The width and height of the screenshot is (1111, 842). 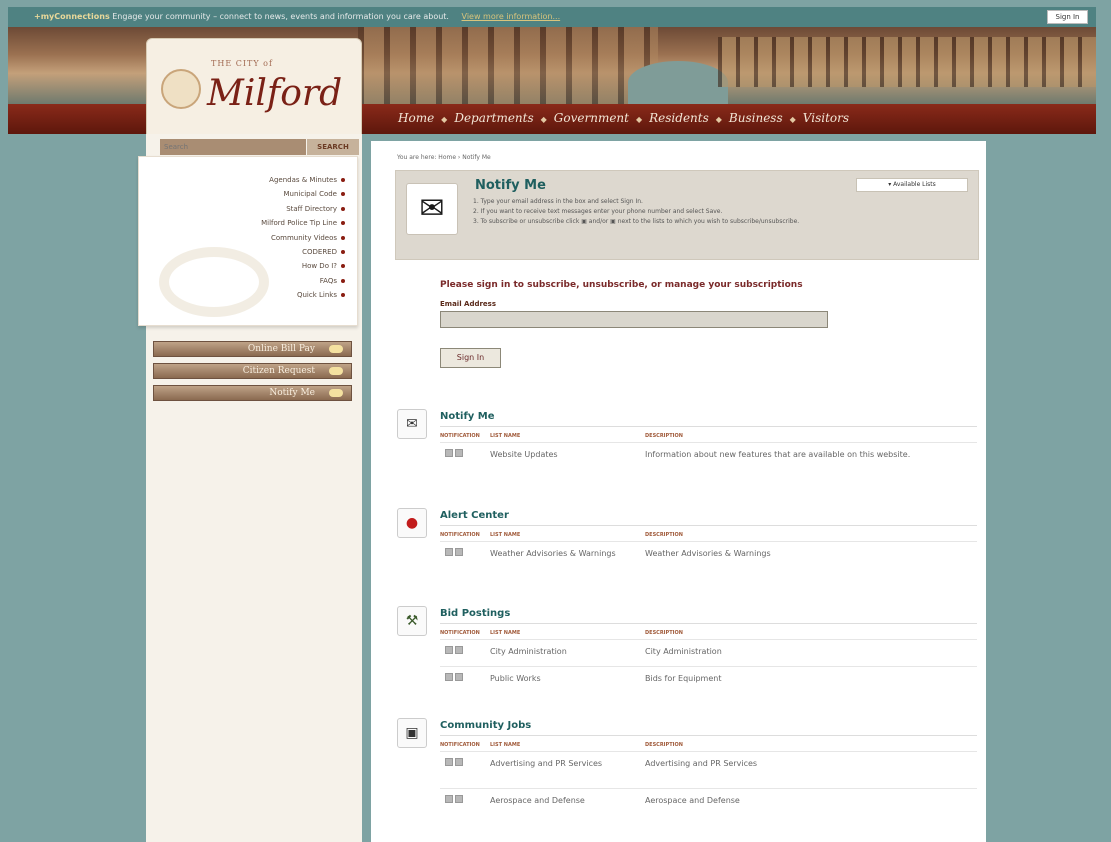 What do you see at coordinates (907, 62) in the screenshot?
I see `bridge-railing` at bounding box center [907, 62].